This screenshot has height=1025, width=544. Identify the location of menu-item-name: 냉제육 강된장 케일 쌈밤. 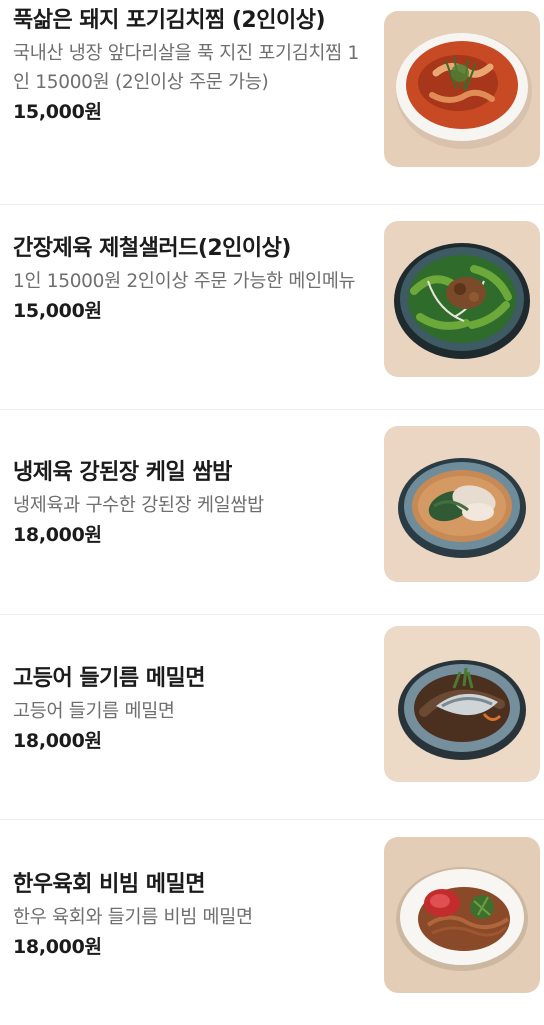
(122, 472).